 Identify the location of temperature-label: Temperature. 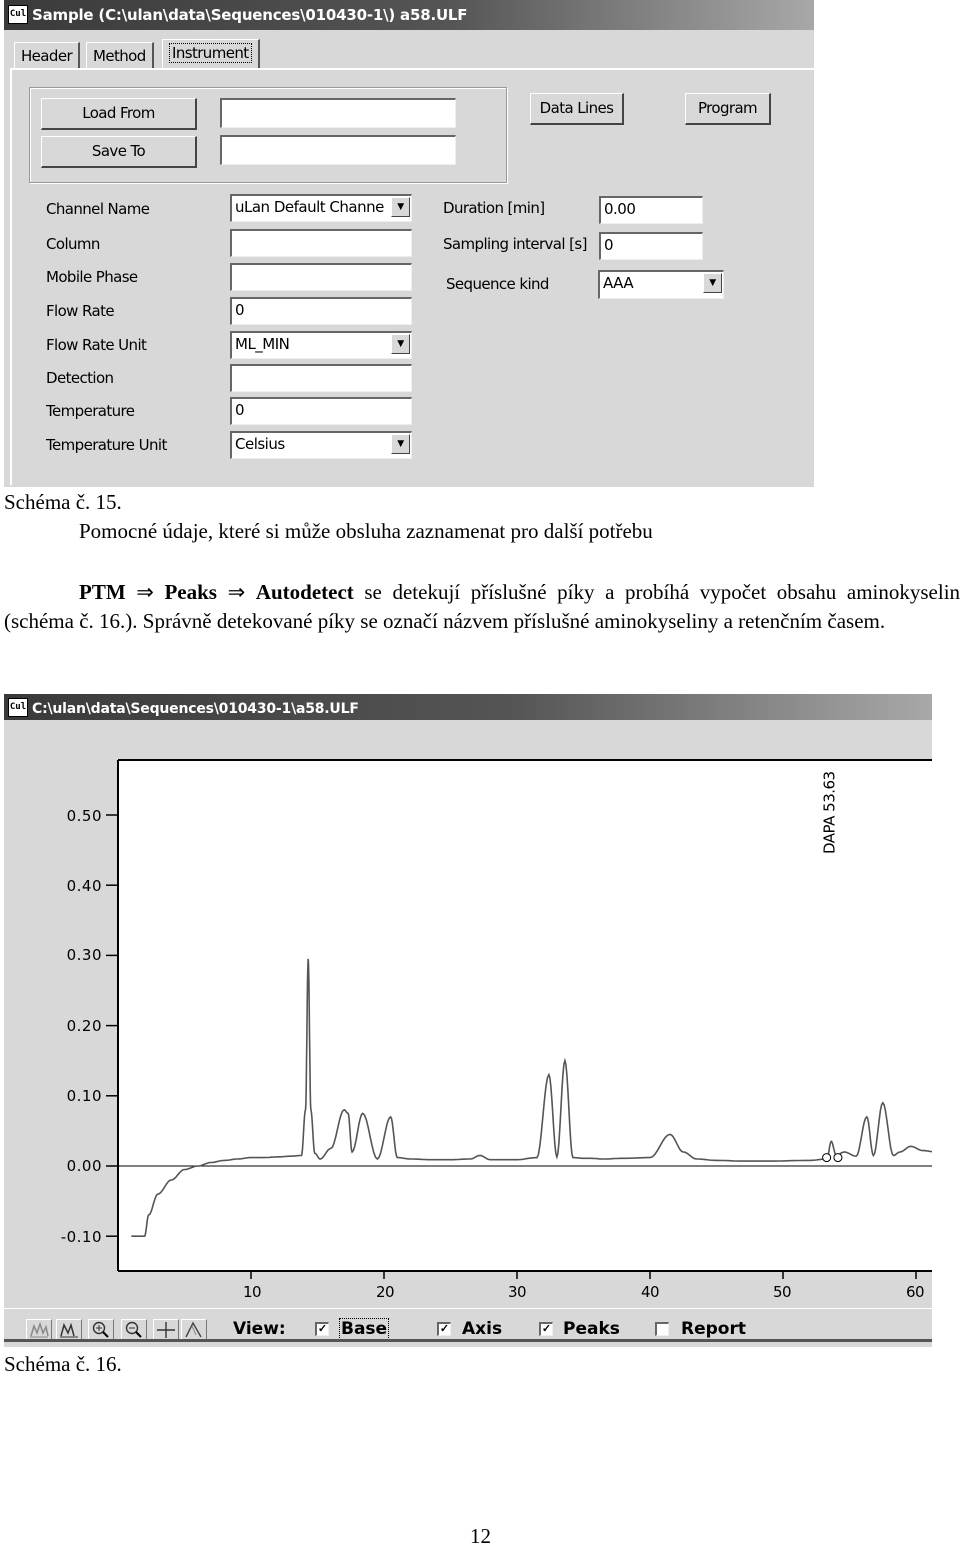
(90, 411).